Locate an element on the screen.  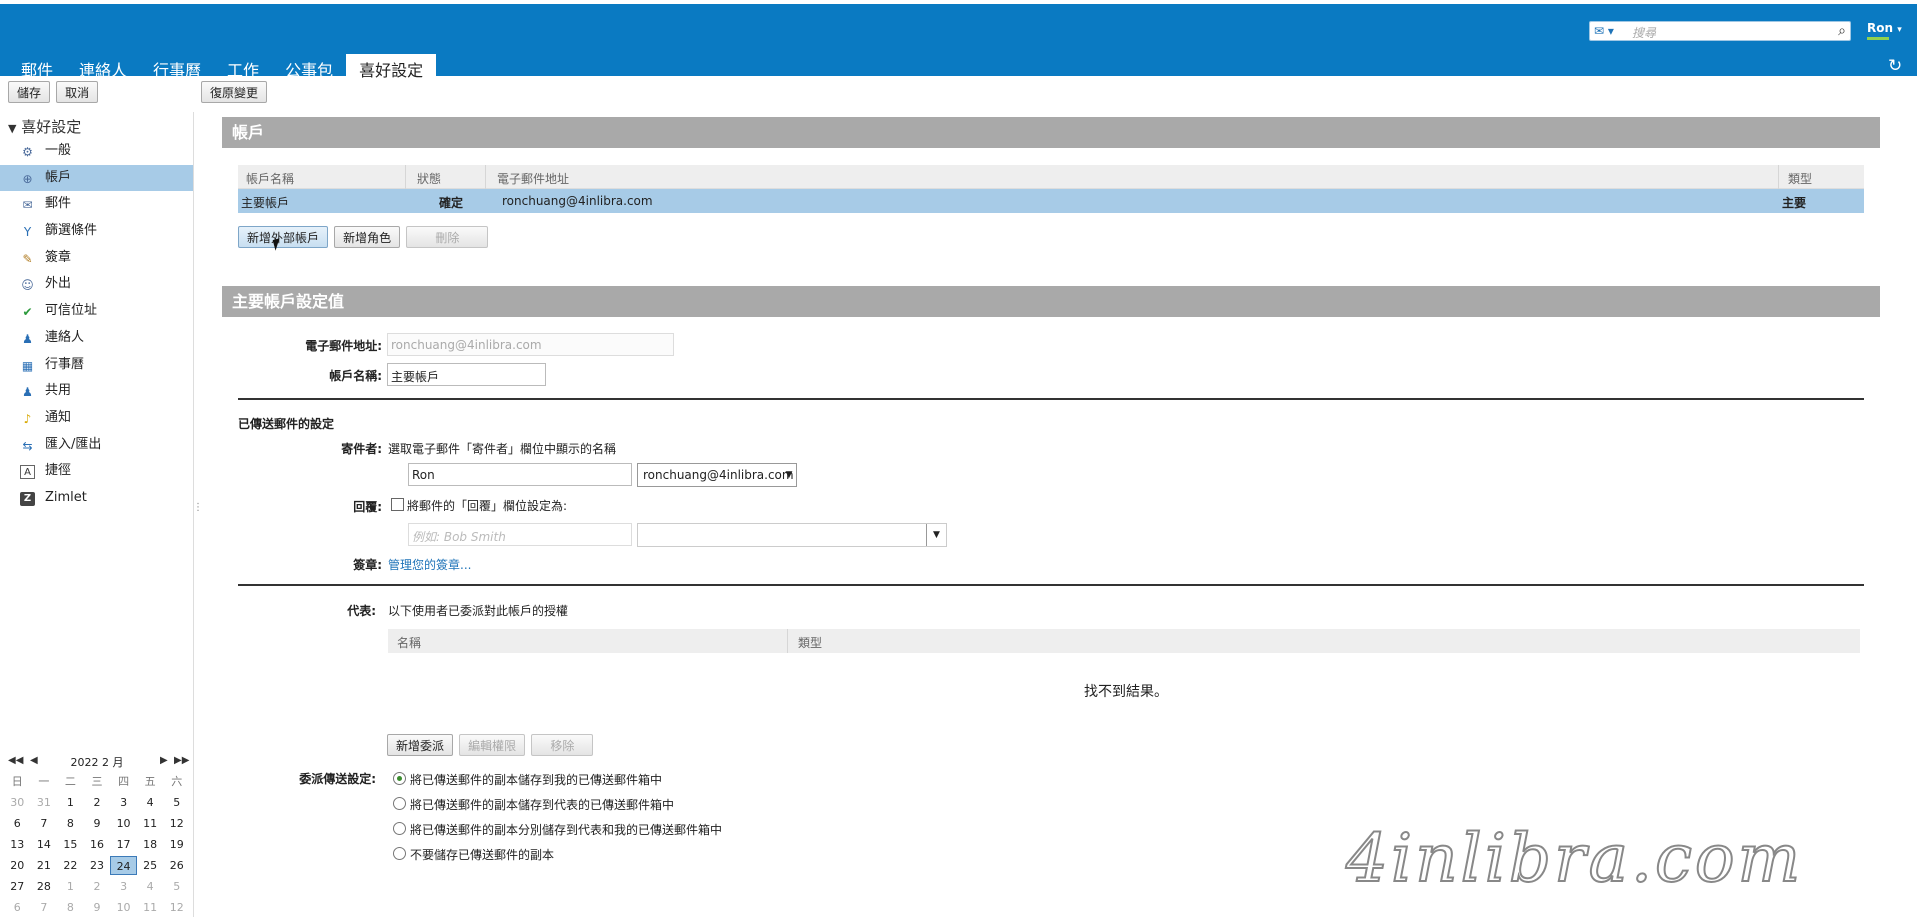
tab-contacts: 連絡人 is located at coordinates (103, 67).